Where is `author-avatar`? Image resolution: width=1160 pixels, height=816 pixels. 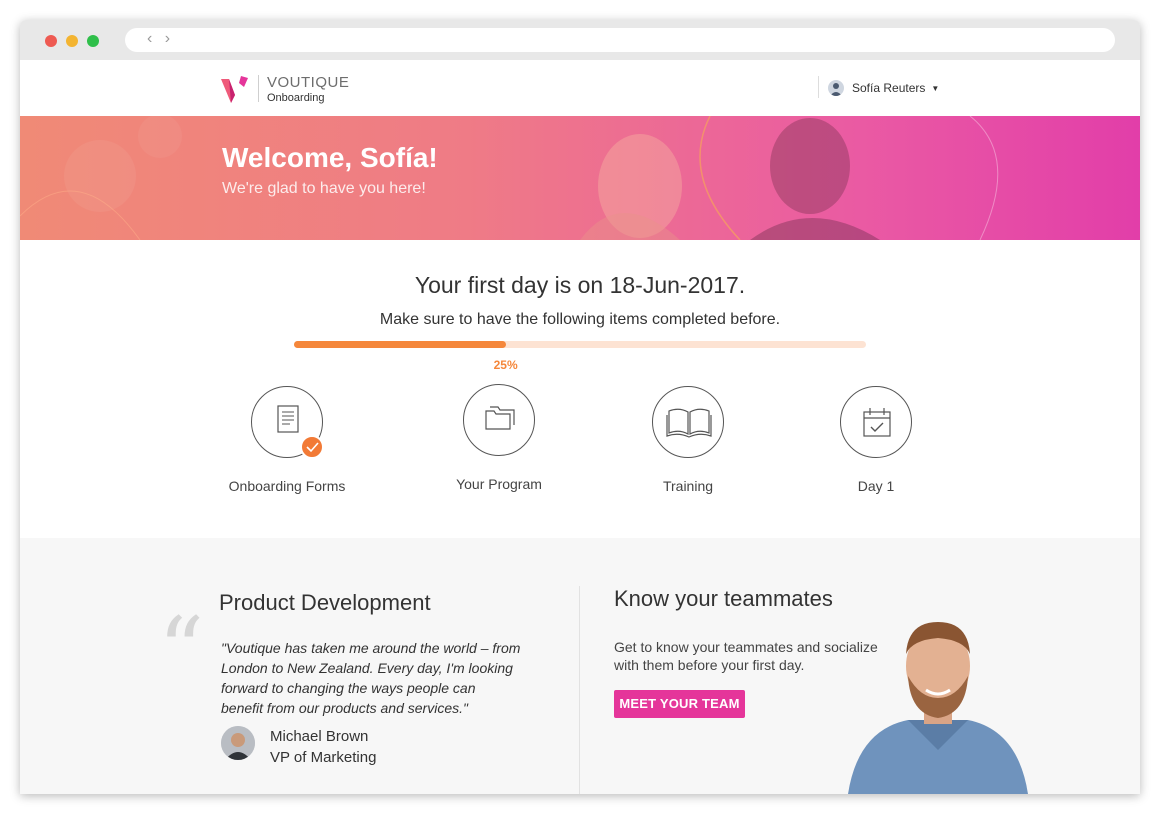
author-avatar is located at coordinates (238, 743).